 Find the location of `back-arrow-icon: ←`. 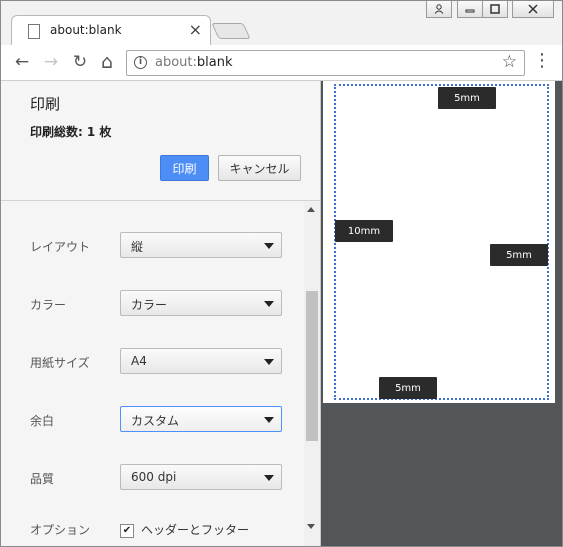

back-arrow-icon: ← is located at coordinates (22, 62).